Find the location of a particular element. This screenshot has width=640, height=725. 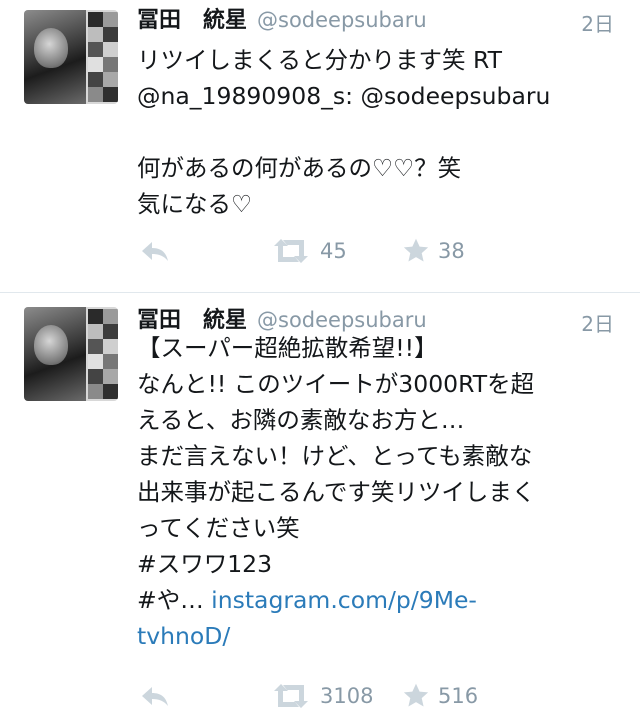

tweet-text-line: ってください笑 is located at coordinates (218, 528).